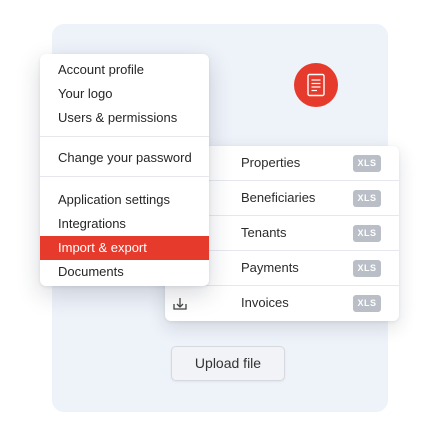  Describe the element at coordinates (270, 267) in the screenshot. I see `import-row-label: Payments` at that location.